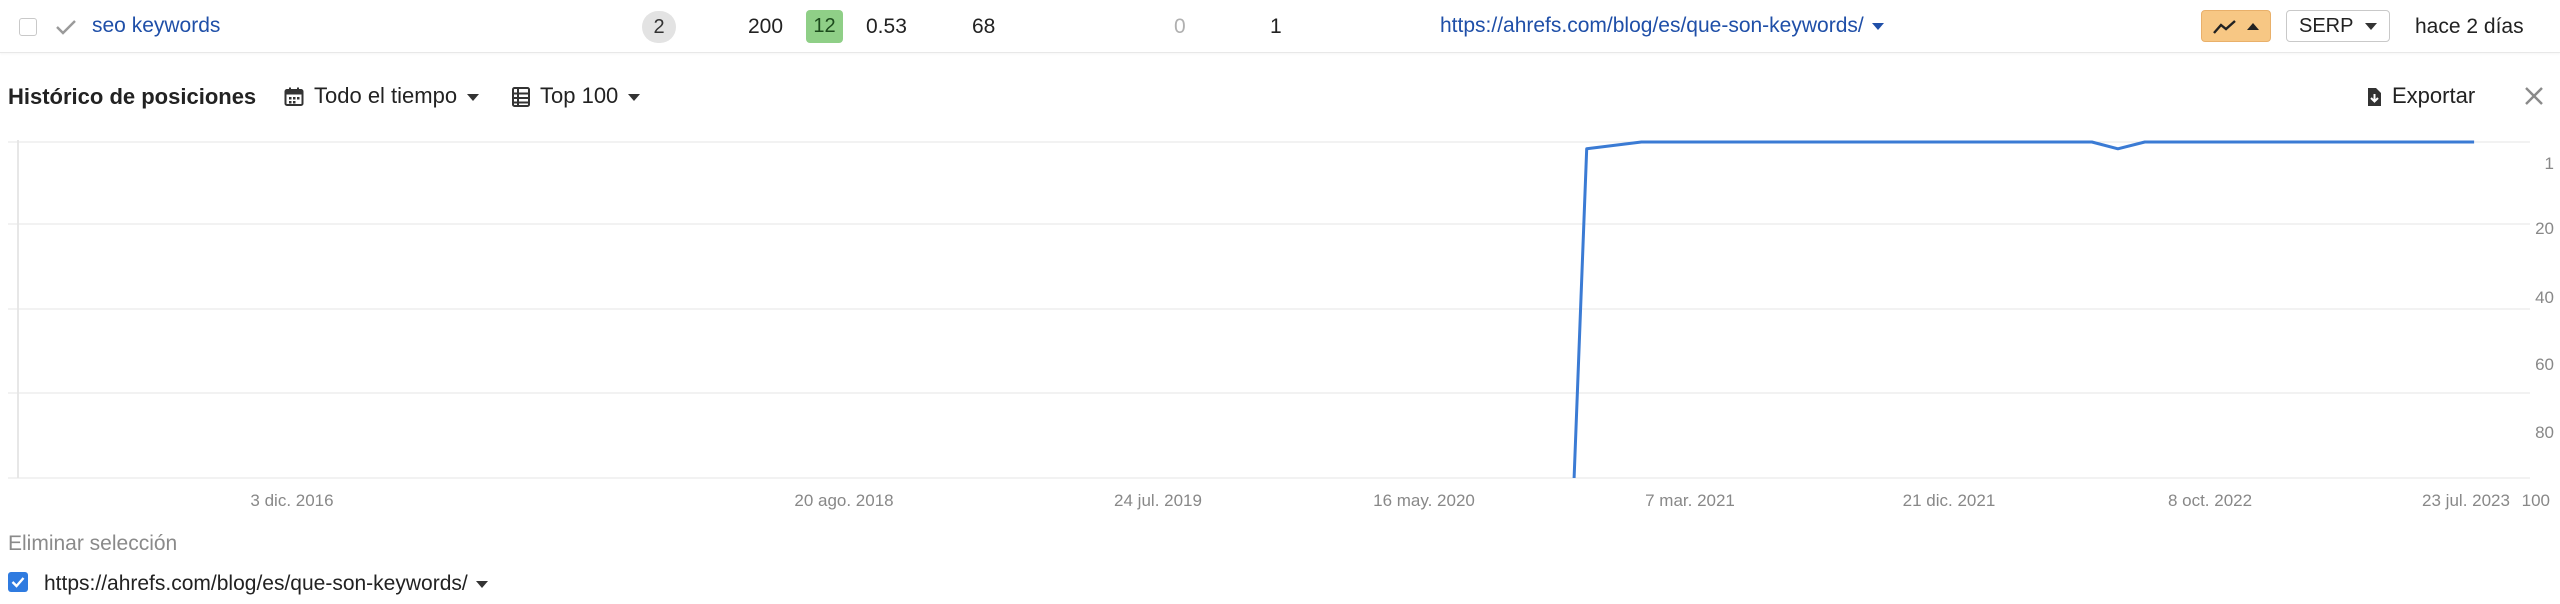  What do you see at coordinates (1158, 500) in the screenshot?
I see `x-tick-label: 24 jul. 2019` at bounding box center [1158, 500].